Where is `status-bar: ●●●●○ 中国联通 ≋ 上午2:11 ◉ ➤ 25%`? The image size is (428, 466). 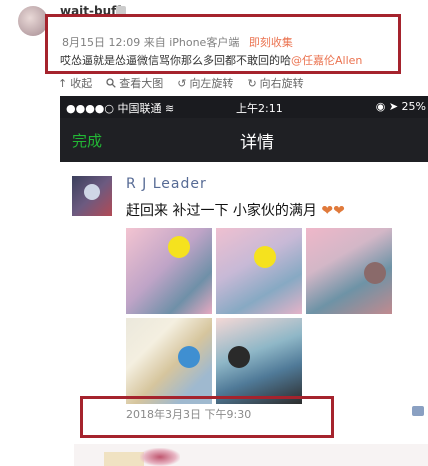
status-bar: ●●●●○ 中国联通 ≋ 上午2:11 ◉ ➤ 25% is located at coordinates (244, 107).